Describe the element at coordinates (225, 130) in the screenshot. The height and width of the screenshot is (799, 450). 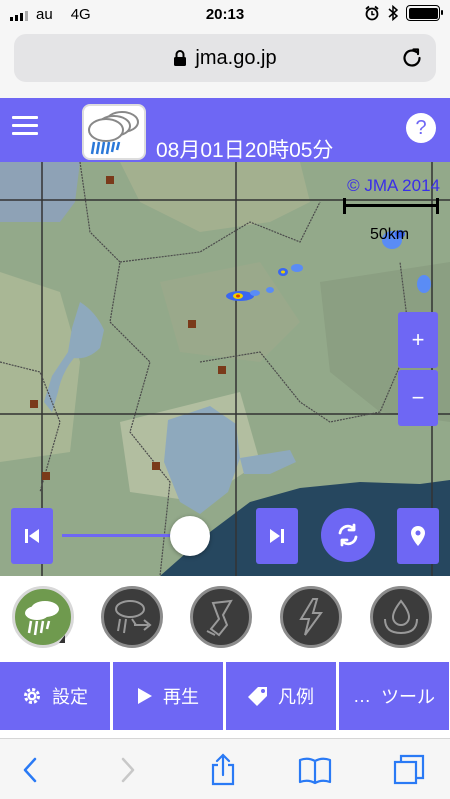
I see `app-header: 08月01日20時05分 ?` at that location.